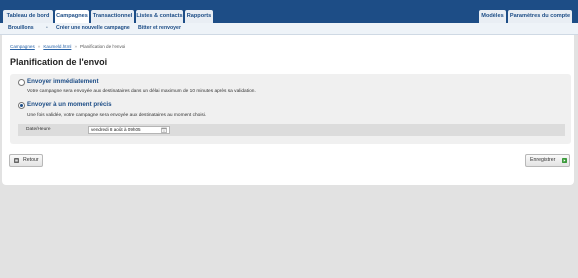 The height and width of the screenshot is (278, 578). What do you see at coordinates (22, 46) in the screenshot?
I see `breadcrumb-campaigns: Campagnes` at bounding box center [22, 46].